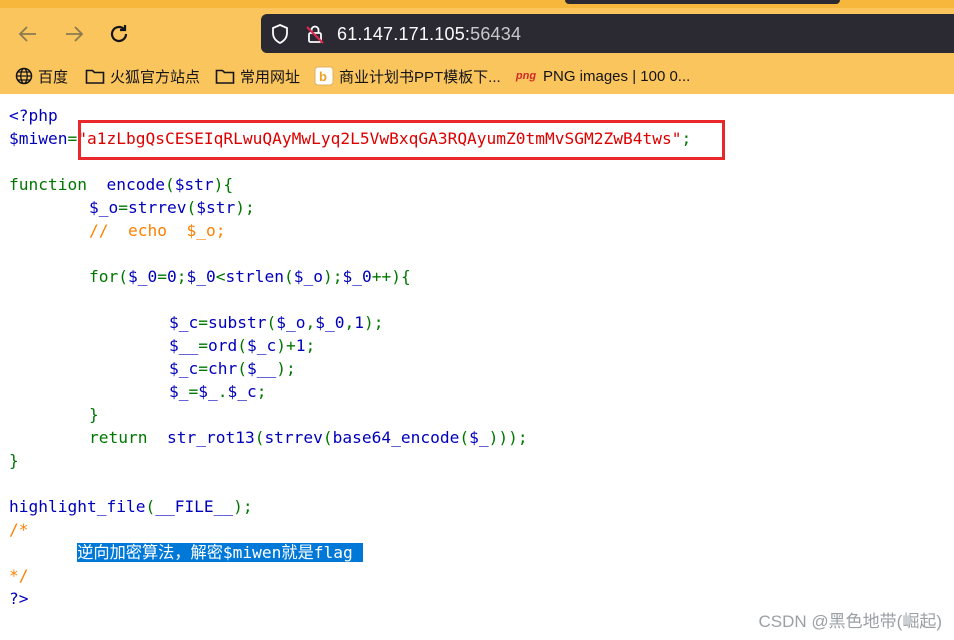 This screenshot has height=640, width=954. Describe the element at coordinates (232, 368) in the screenshot. I see `code-line-chr: $_c=chr($__);` at that location.